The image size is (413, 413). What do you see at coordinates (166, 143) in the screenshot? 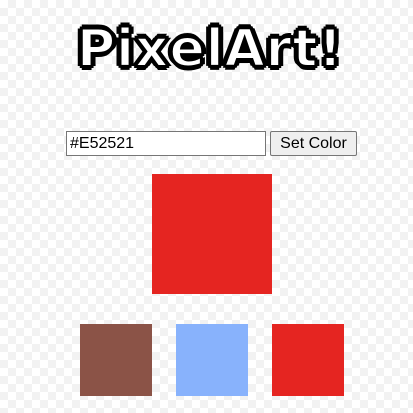
I see `color-input` at bounding box center [166, 143].